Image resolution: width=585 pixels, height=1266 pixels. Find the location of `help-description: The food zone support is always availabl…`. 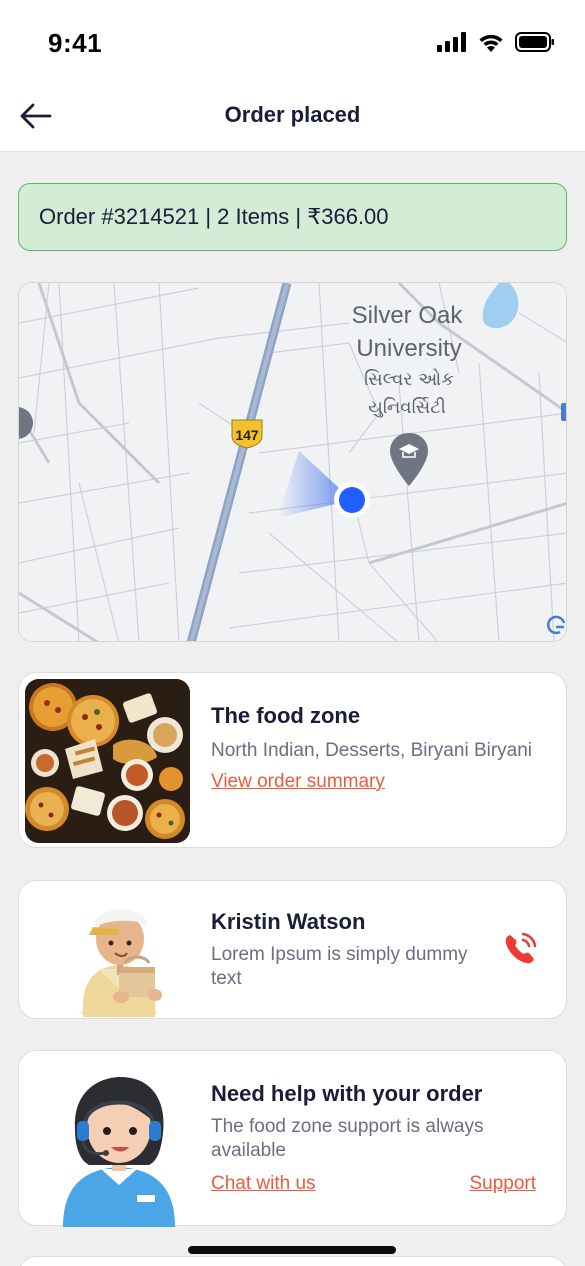

help-description: The food zone support is always availabl… is located at coordinates (347, 1138).